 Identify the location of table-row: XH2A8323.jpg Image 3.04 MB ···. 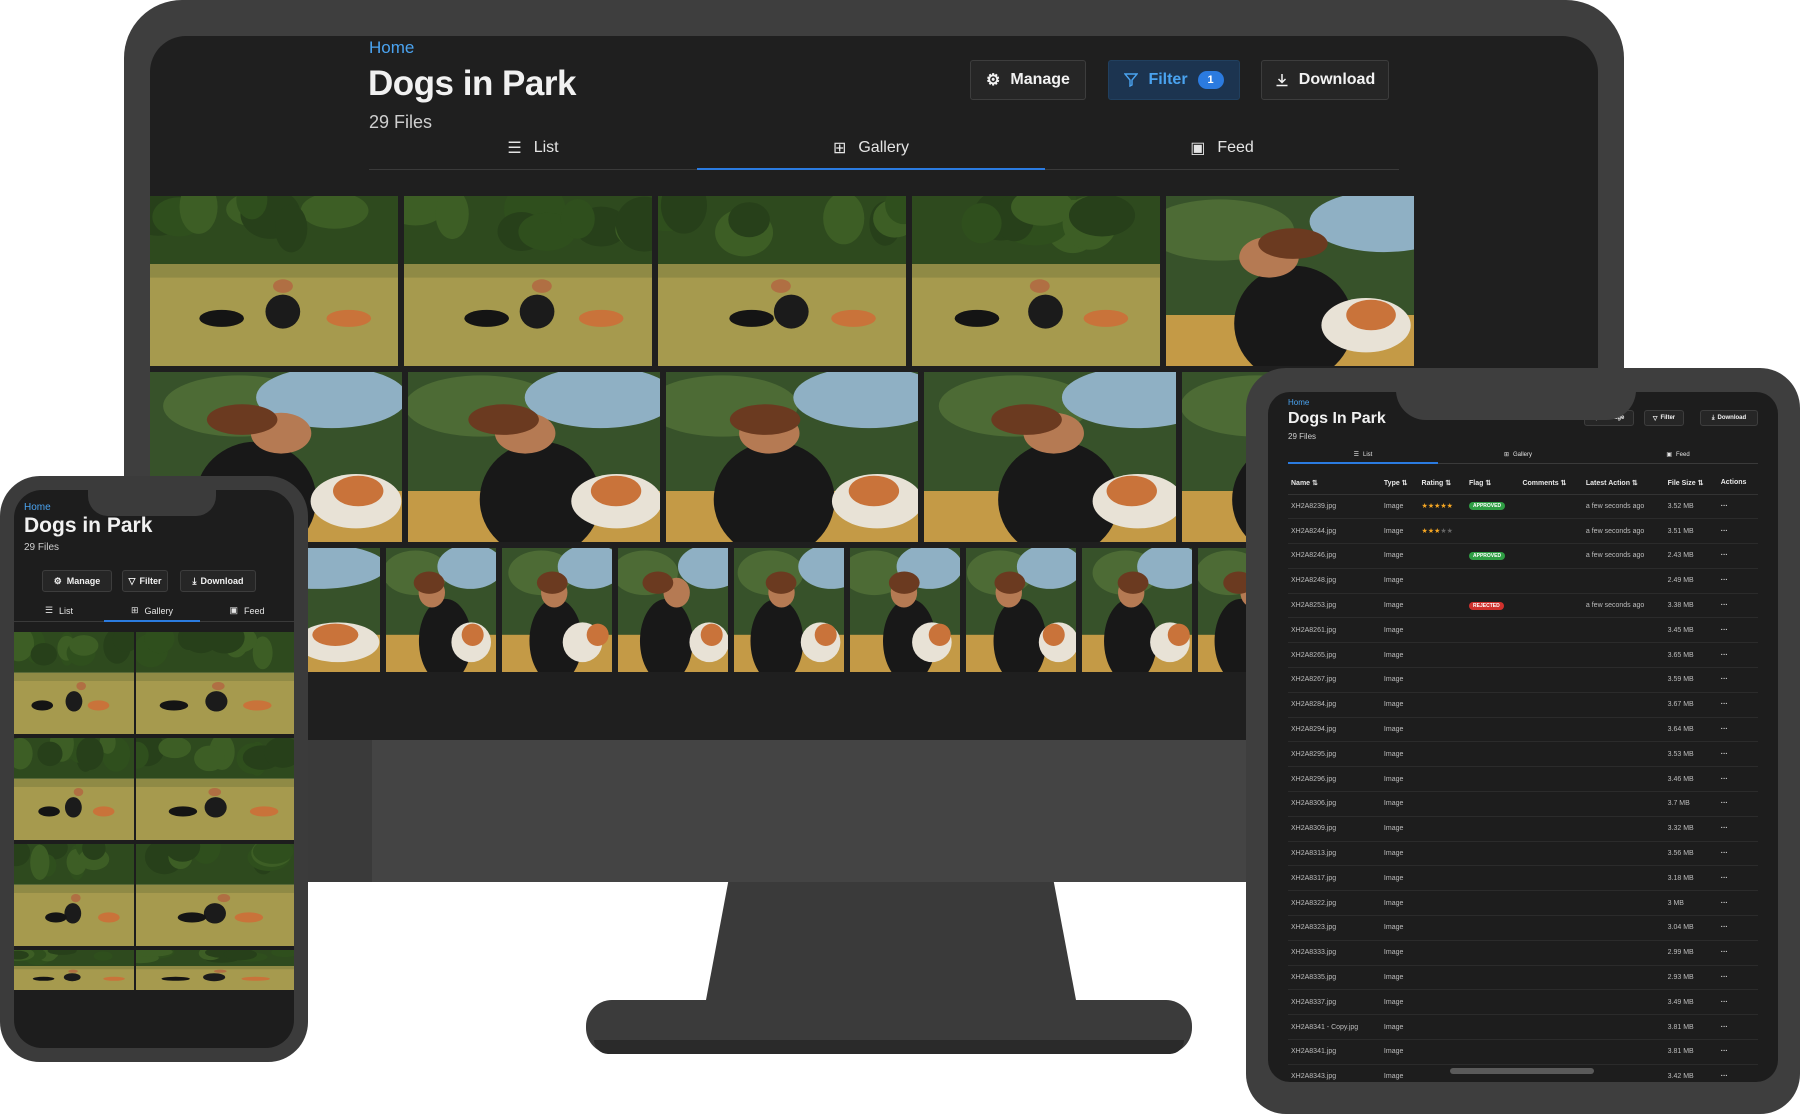
(1523, 928).